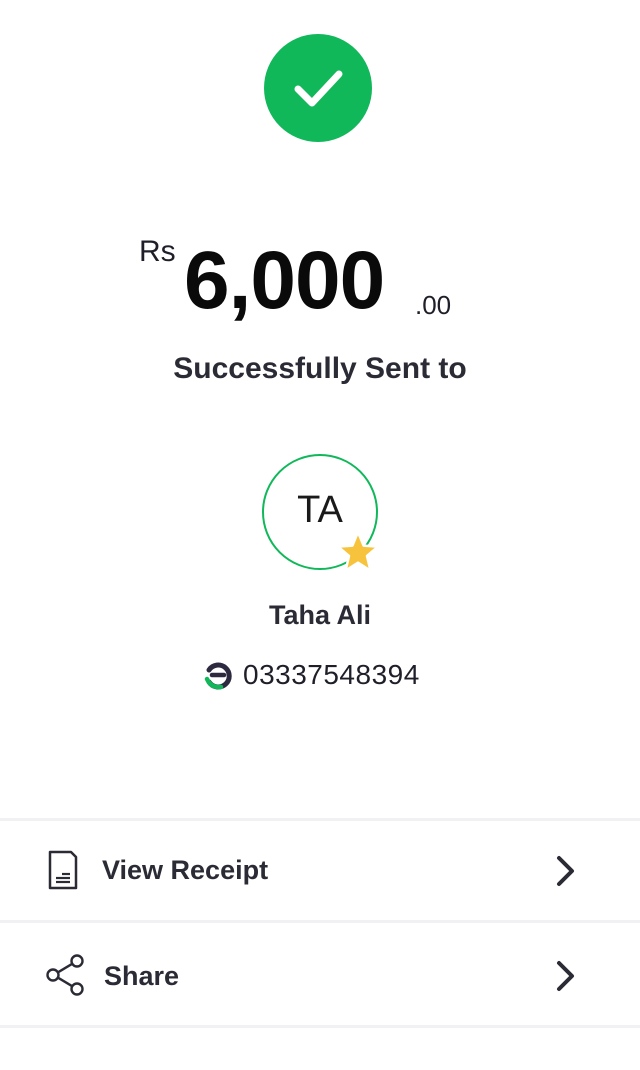 The height and width of the screenshot is (1070, 640). I want to click on success-check-badge, so click(318, 88).